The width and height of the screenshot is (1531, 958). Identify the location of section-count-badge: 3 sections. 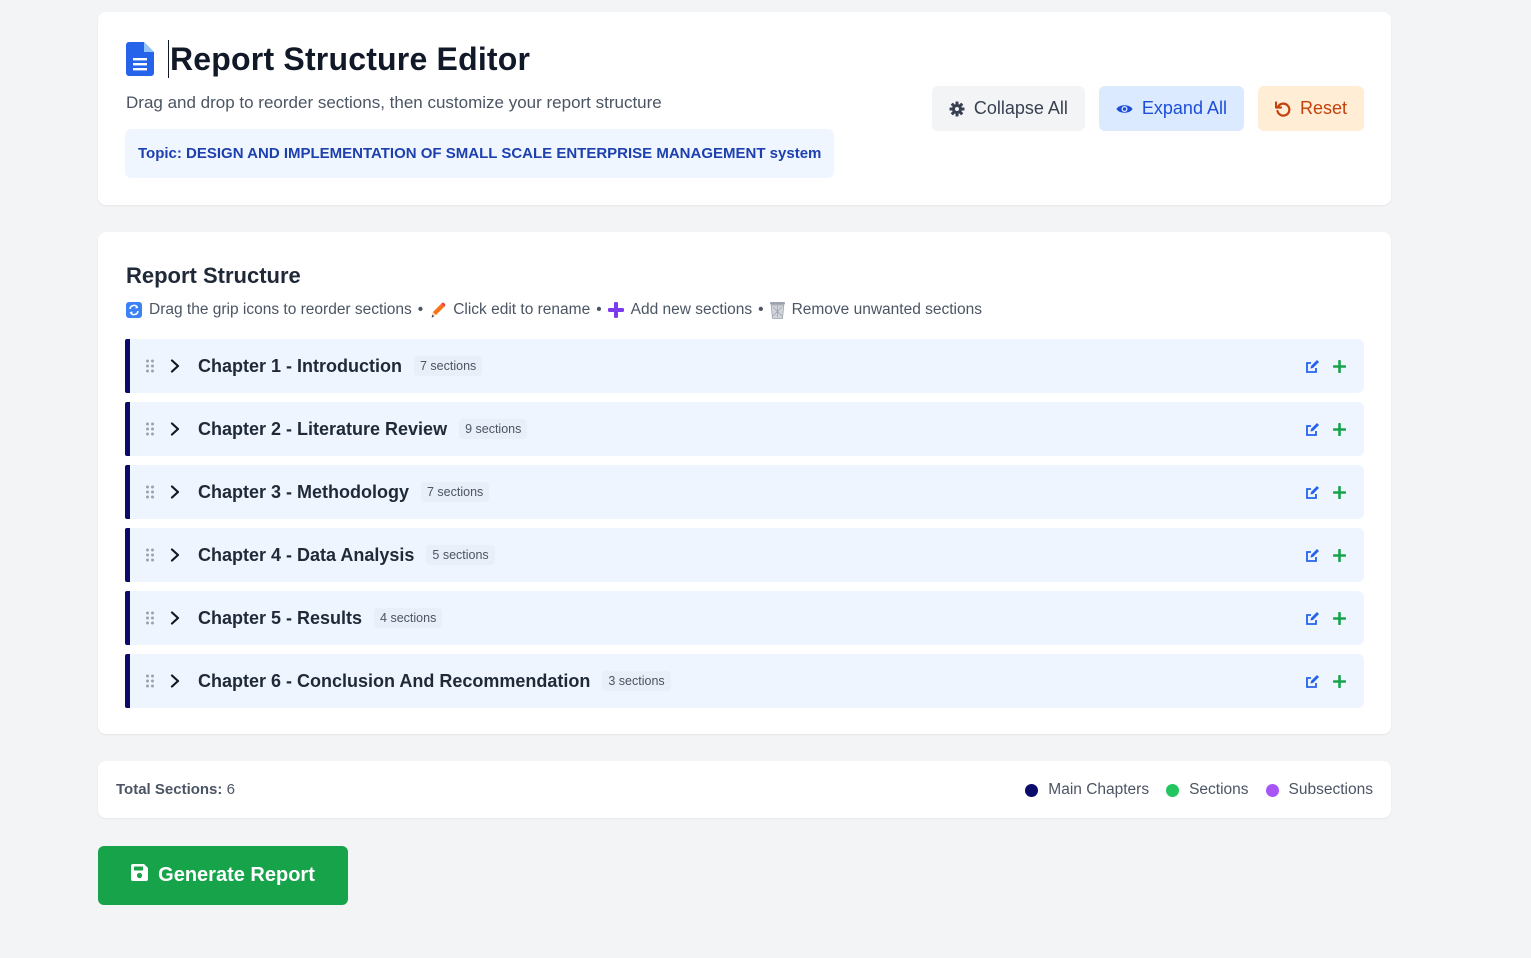
(636, 681).